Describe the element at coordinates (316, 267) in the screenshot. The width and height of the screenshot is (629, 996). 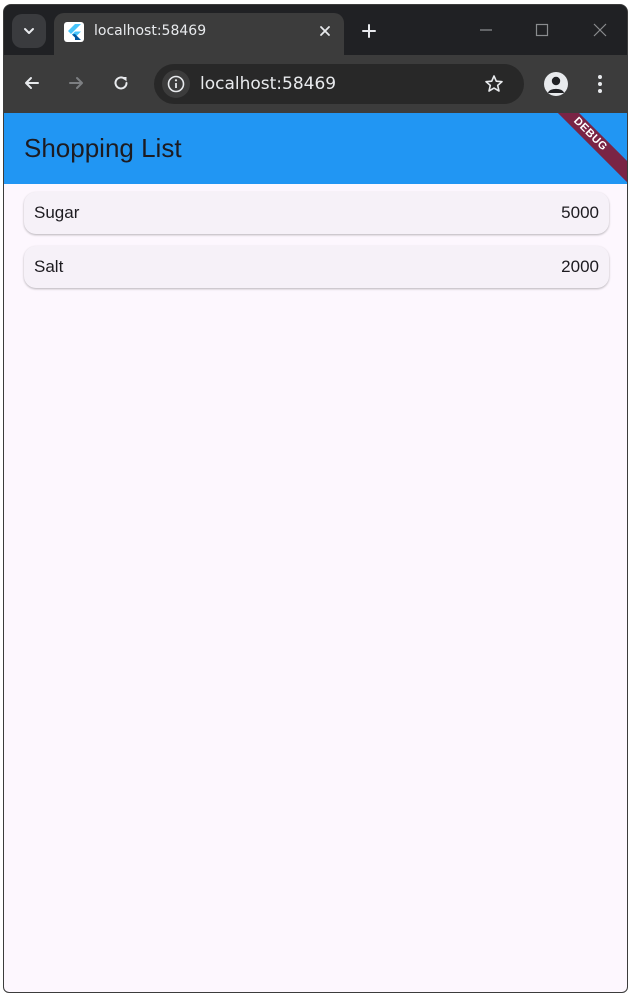
I see `list-item: Salt 2000` at that location.